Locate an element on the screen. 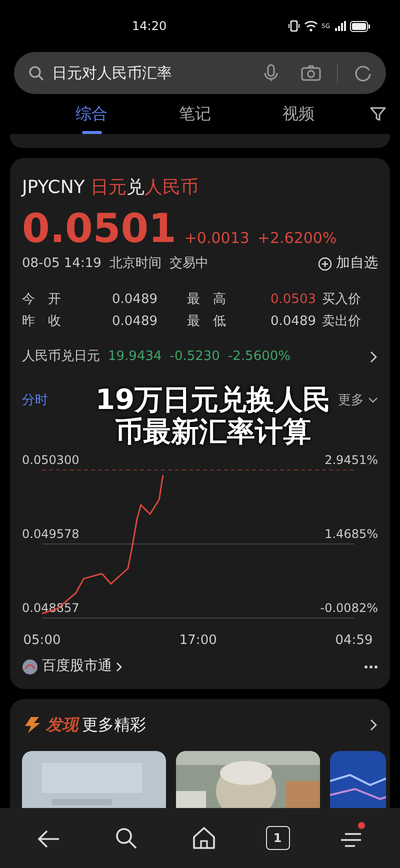  chart-tab: 更多 is located at coordinates (358, 400).